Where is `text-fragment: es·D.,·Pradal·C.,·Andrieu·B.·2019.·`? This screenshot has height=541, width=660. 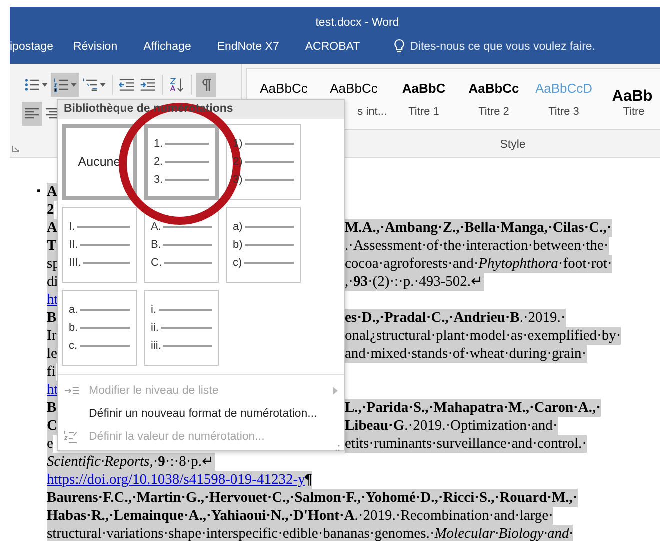 text-fragment: es·D.,·Pradal·C.,·Andrieu·B.·2019.· is located at coordinates (455, 318).